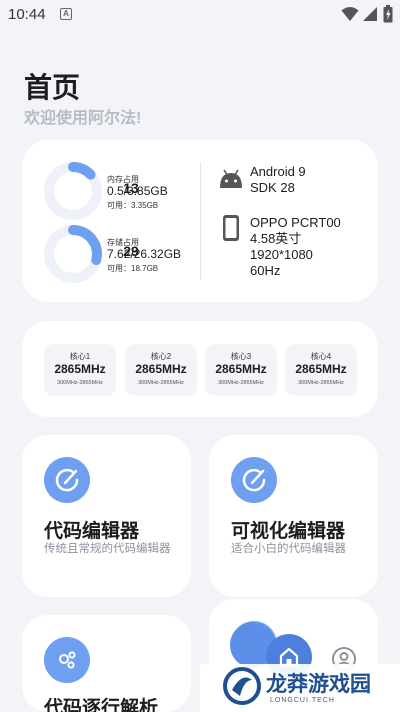 Image resolution: width=400 pixels, height=712 pixels. What do you see at coordinates (293, 516) in the screenshot?
I see `visual-editor-card: 可视化编辑器 适合小白的代码编辑器` at bounding box center [293, 516].